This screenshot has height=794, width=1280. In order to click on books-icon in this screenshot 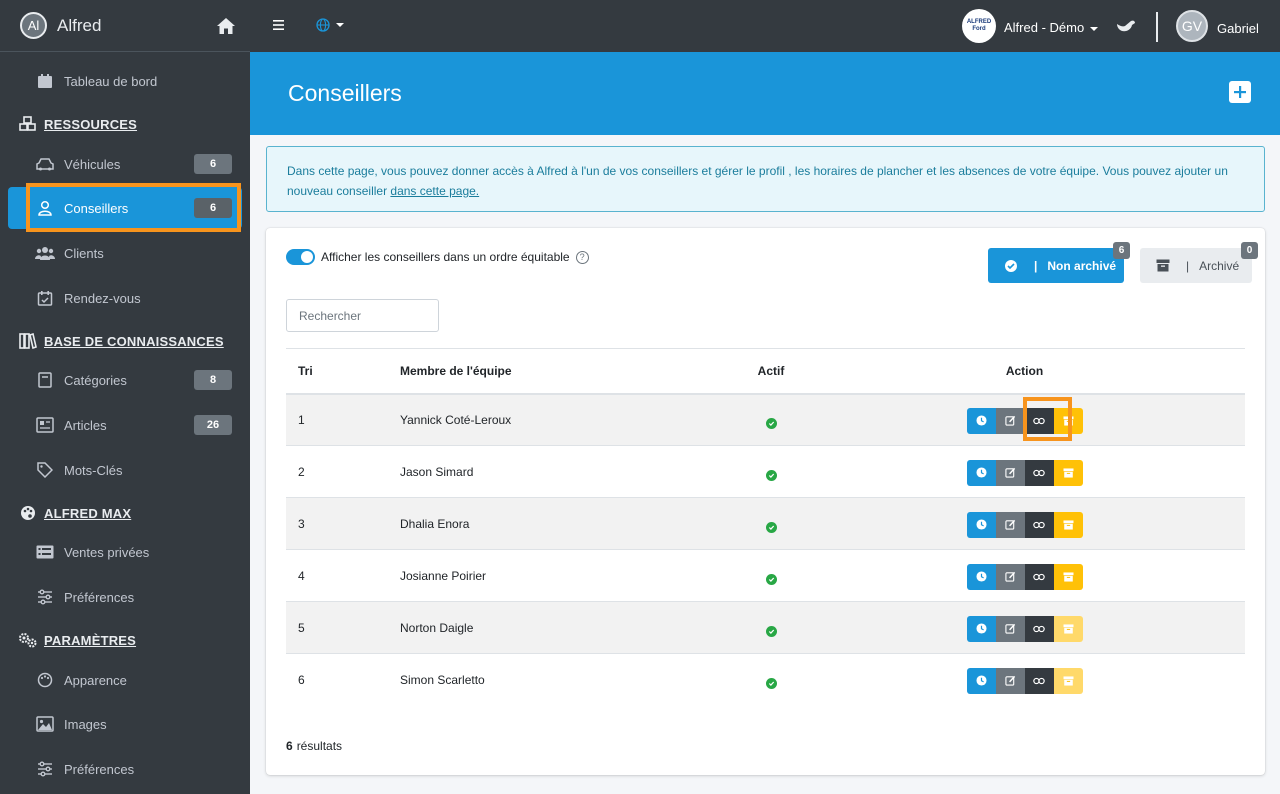, I will do `click(28, 341)`.